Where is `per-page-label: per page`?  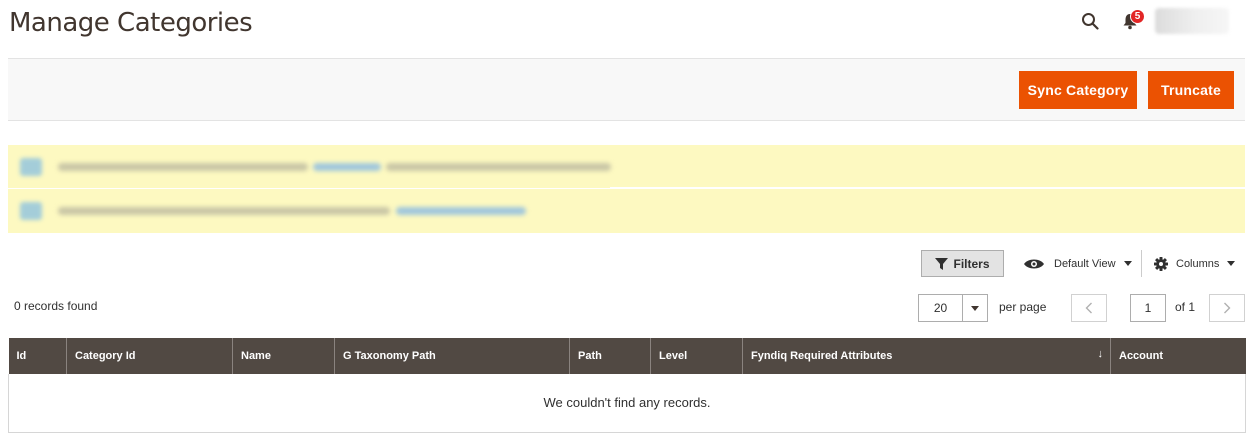
per-page-label: per page is located at coordinates (1023, 307).